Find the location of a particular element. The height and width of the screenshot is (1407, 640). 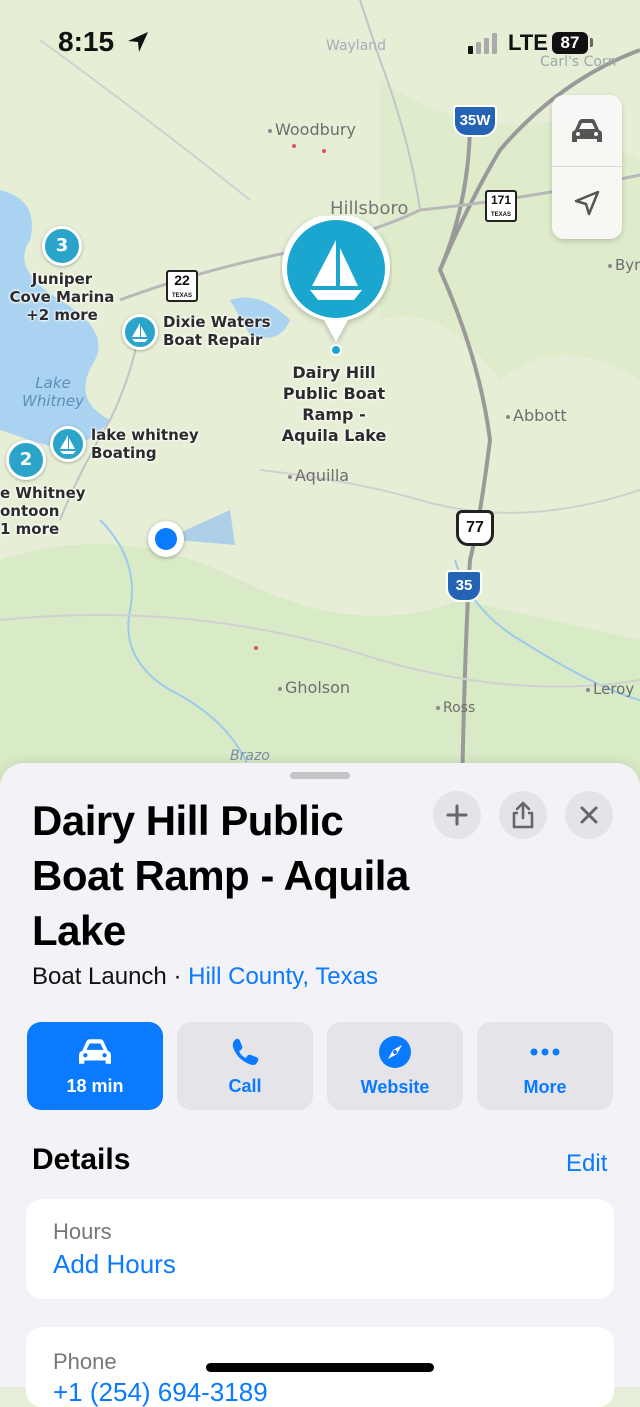

add-button is located at coordinates (457, 815).